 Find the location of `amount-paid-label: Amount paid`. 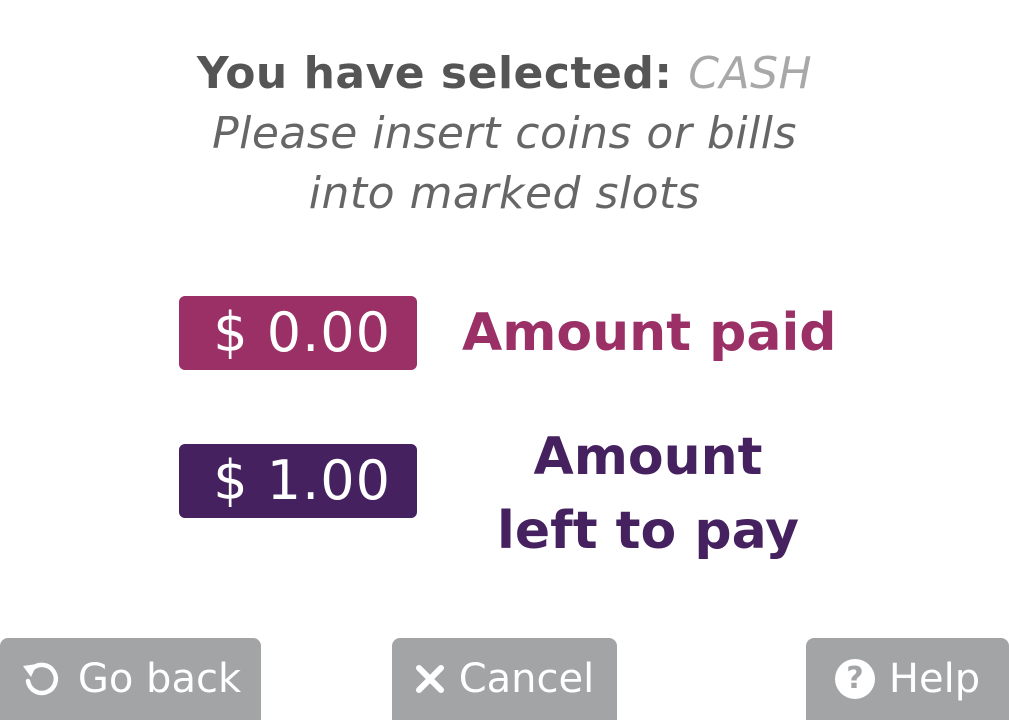

amount-paid-label: Amount paid is located at coordinates (649, 333).